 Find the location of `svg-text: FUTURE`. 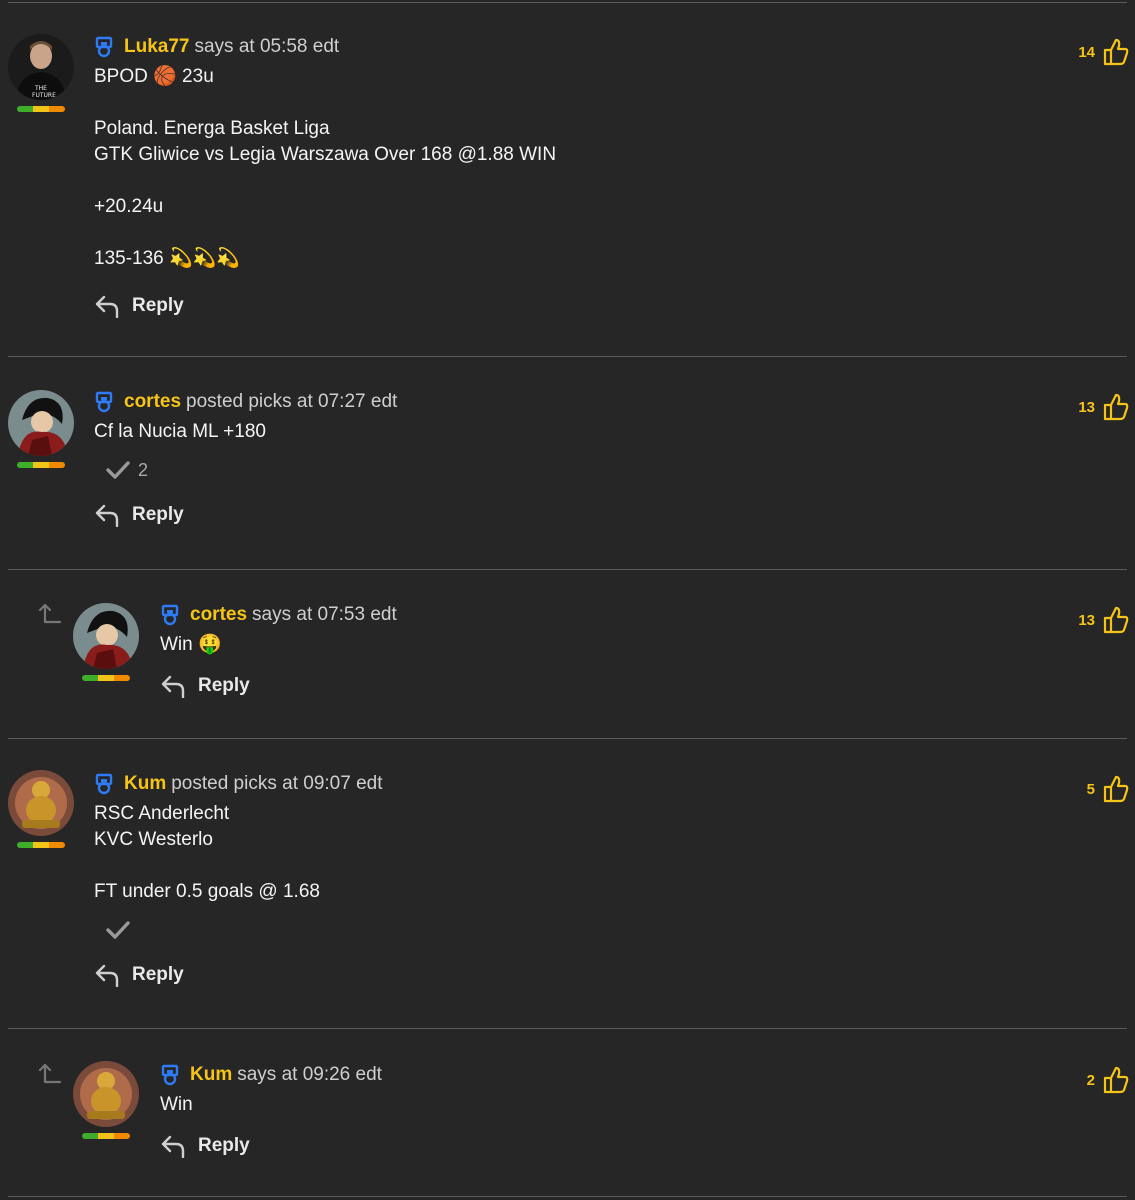

svg-text: FUTURE is located at coordinates (44, 95).